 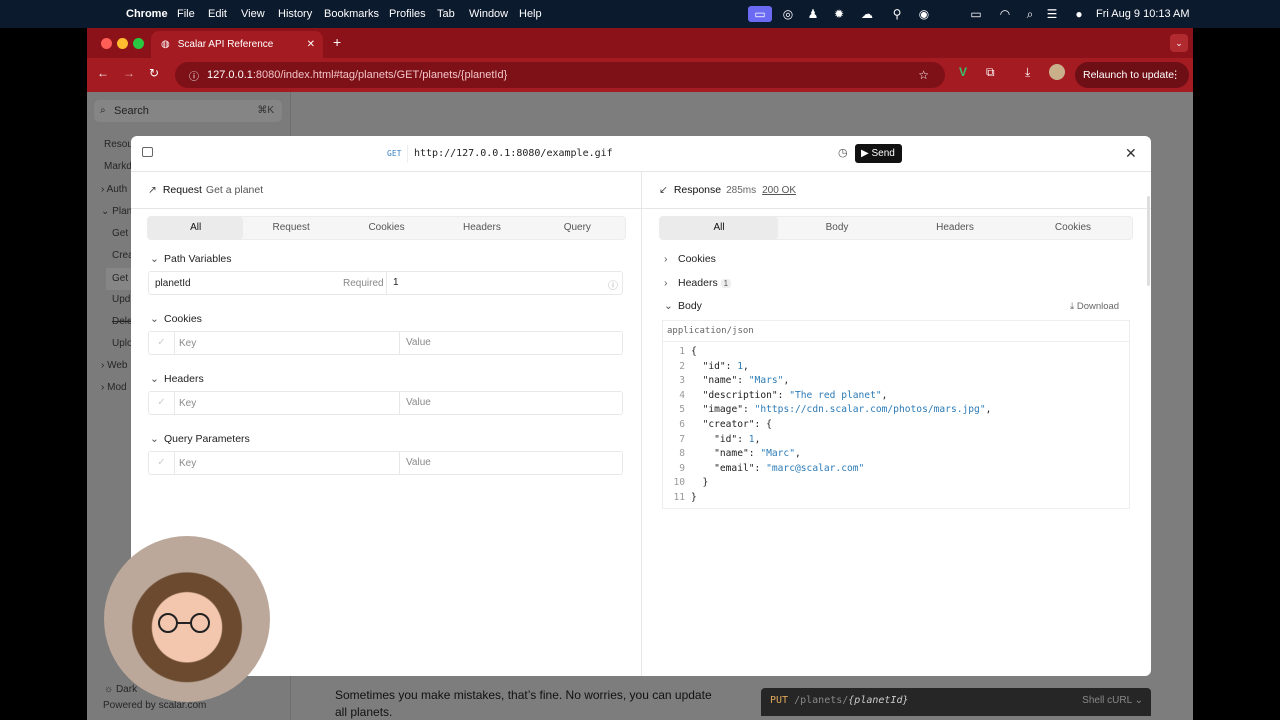 I want to click on sidebar-item-delete: Dele, so click(x=122, y=321).